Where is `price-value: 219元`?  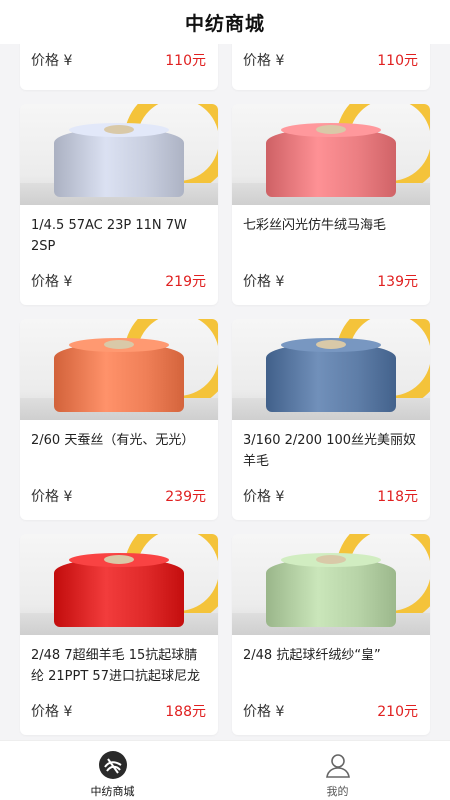
price-value: 219元 is located at coordinates (185, 282).